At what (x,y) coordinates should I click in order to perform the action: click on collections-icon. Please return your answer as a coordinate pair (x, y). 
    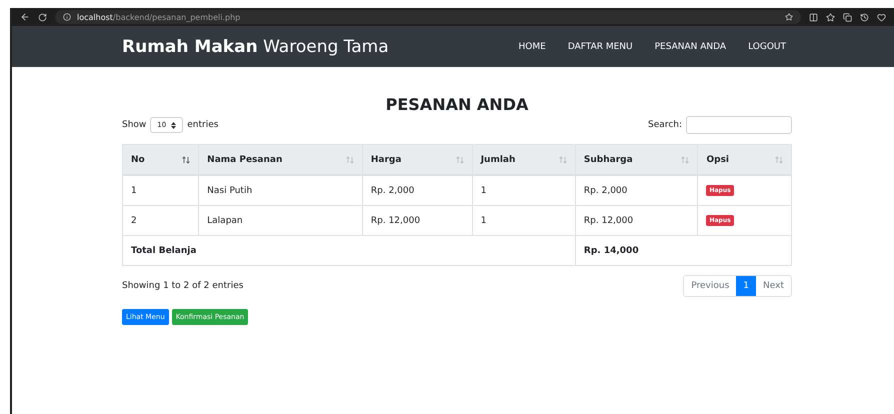
    Looking at the image, I should click on (847, 17).